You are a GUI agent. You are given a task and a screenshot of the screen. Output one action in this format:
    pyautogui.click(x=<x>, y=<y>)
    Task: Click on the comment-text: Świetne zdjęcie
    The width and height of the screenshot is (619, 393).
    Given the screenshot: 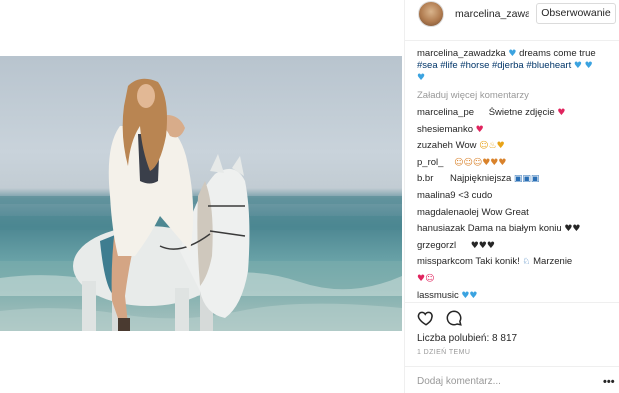 What is the action you would take?
    pyautogui.click(x=521, y=112)
    